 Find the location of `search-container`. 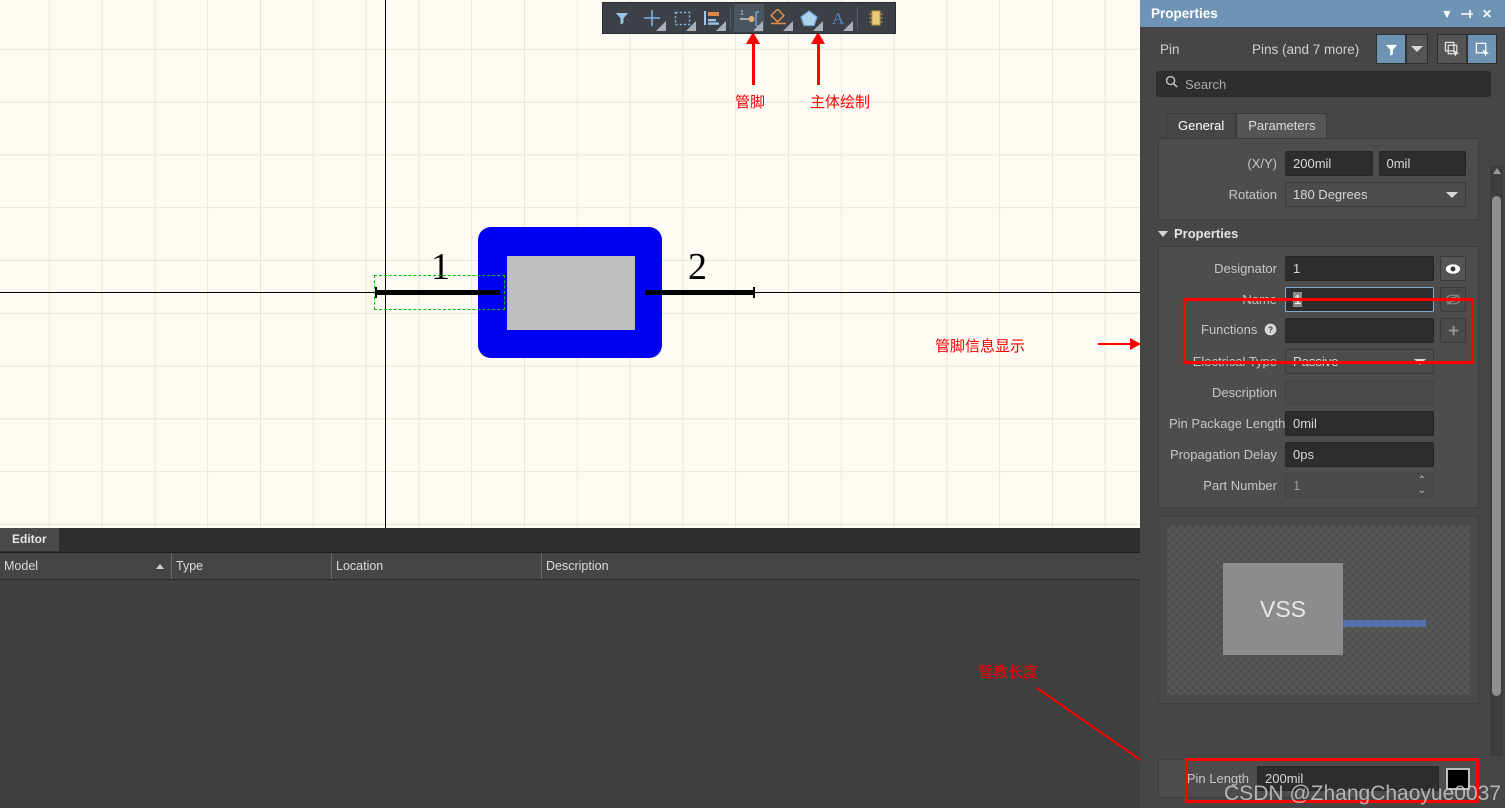

search-container is located at coordinates (1322, 84).